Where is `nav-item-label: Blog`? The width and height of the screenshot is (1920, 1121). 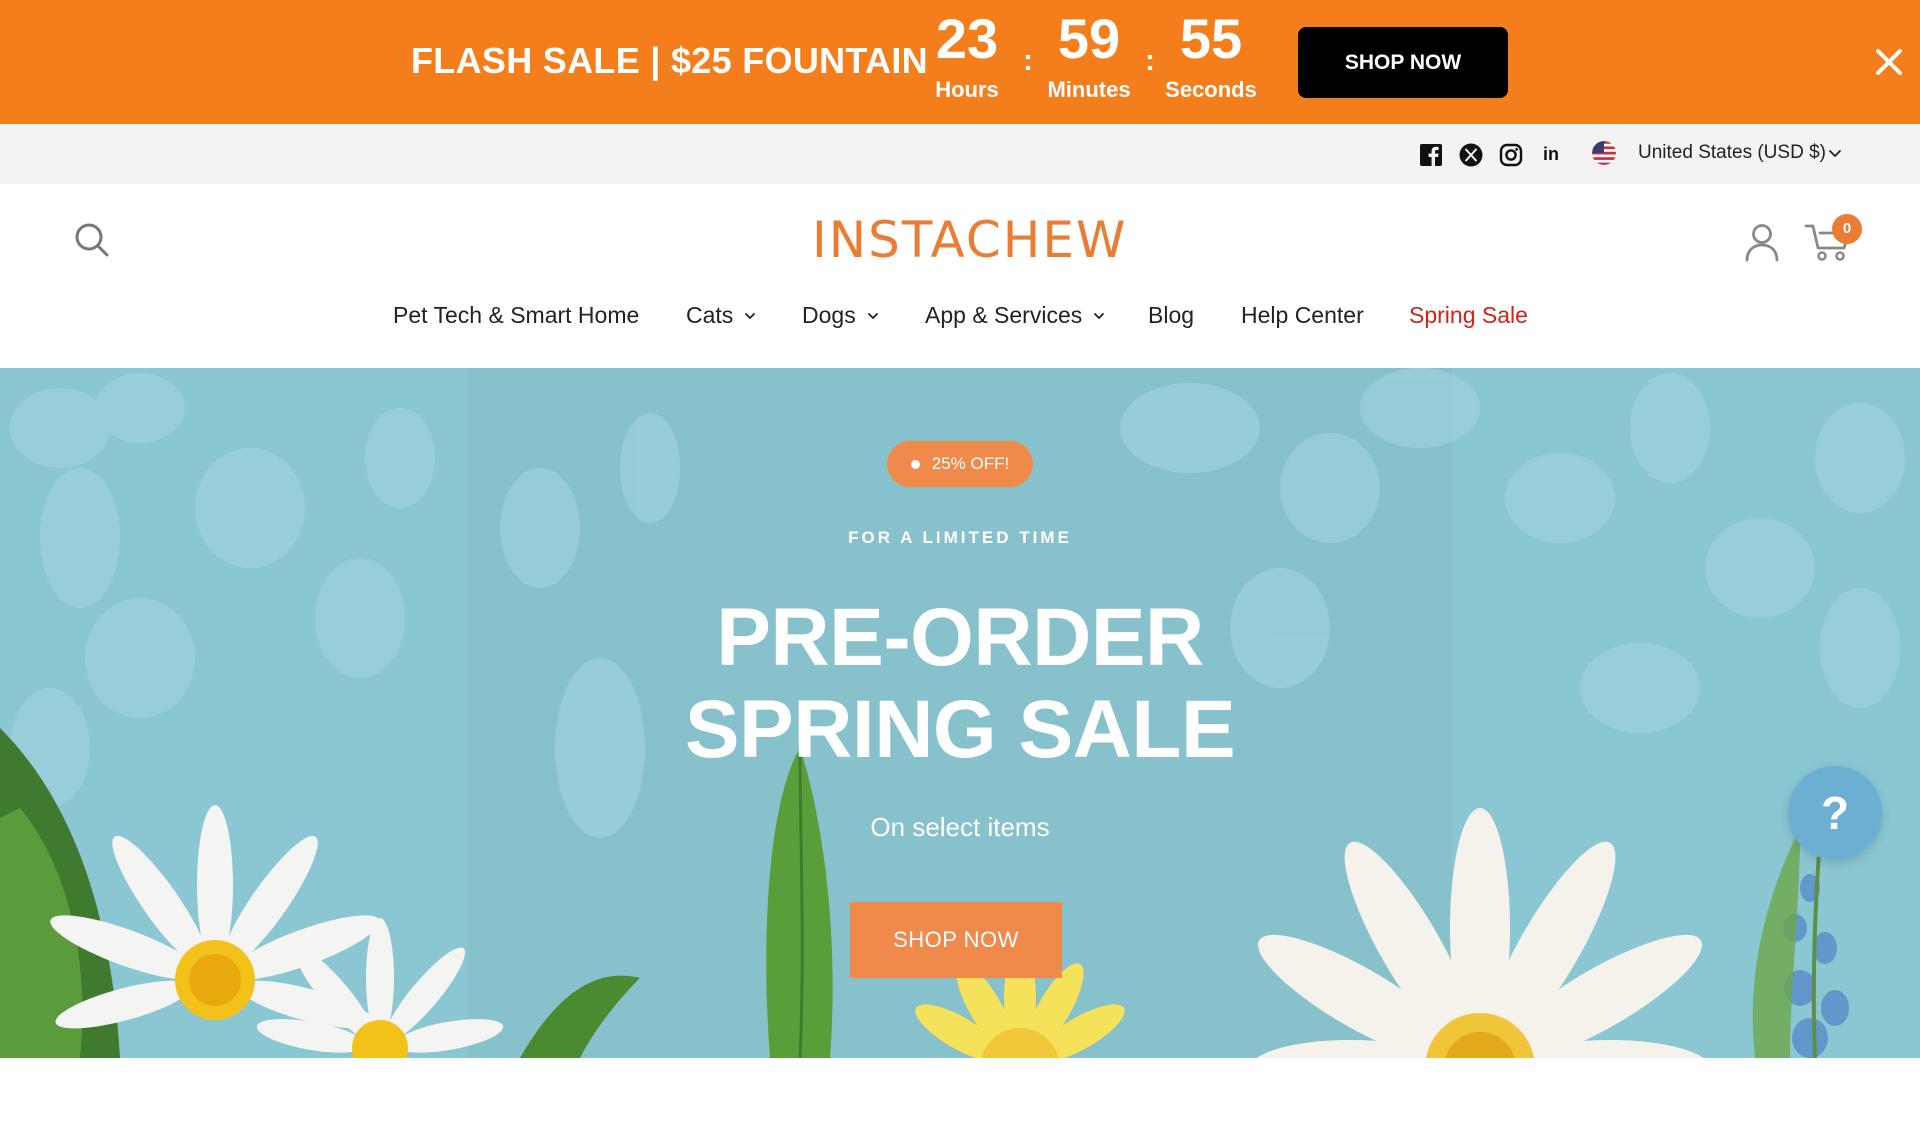 nav-item-label: Blog is located at coordinates (1171, 315).